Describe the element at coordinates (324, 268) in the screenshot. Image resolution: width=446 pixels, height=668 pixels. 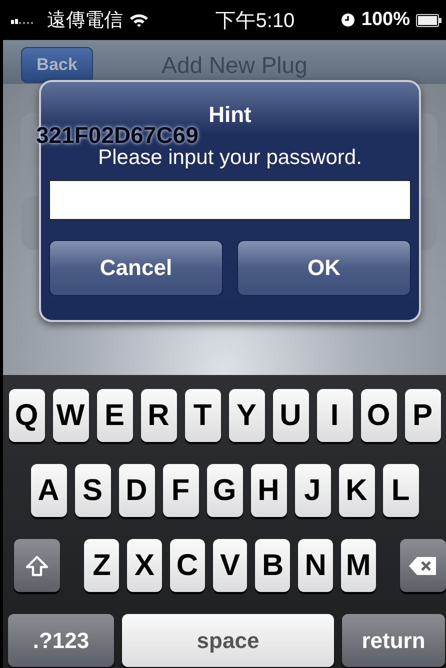
I see `dialog-button: OK` at that location.